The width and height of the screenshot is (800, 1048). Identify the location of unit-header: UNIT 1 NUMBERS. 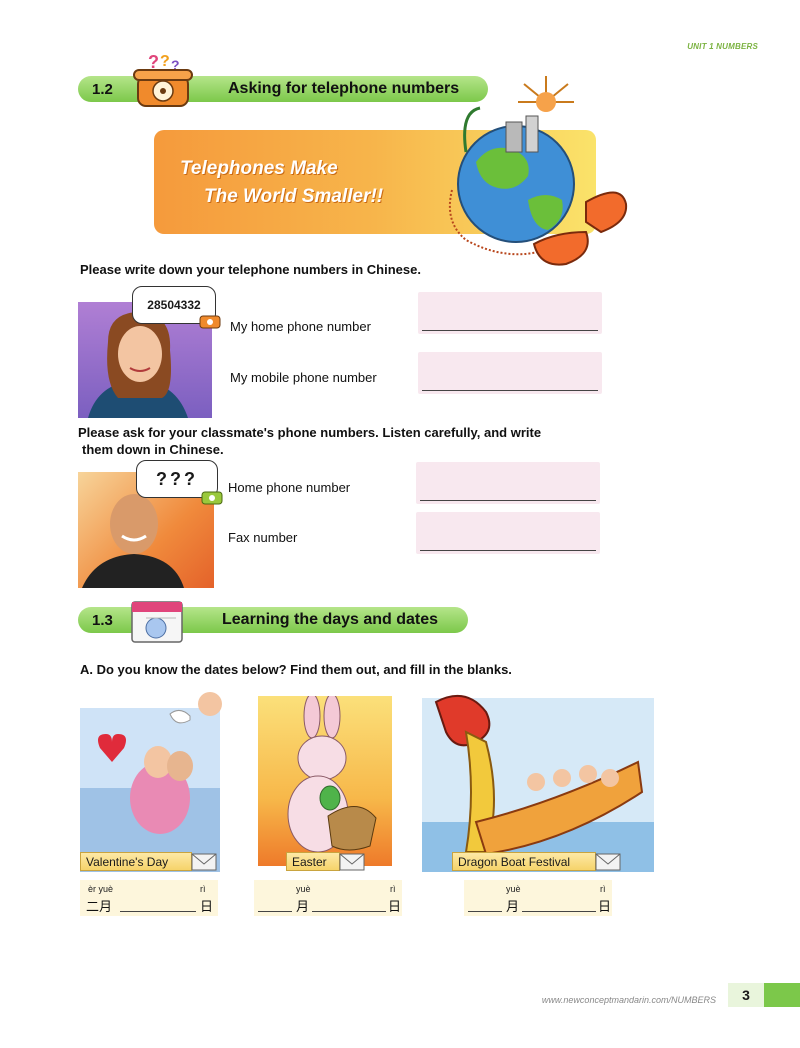
(722, 46).